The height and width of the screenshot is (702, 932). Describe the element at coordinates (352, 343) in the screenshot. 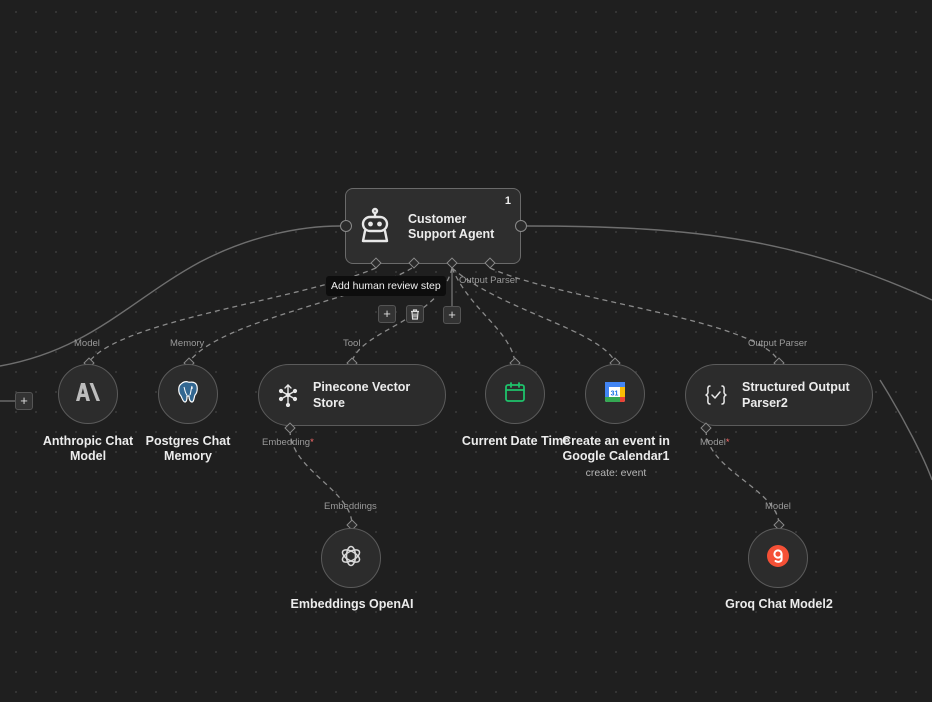

I see `pinecone-port-label: Tool` at that location.